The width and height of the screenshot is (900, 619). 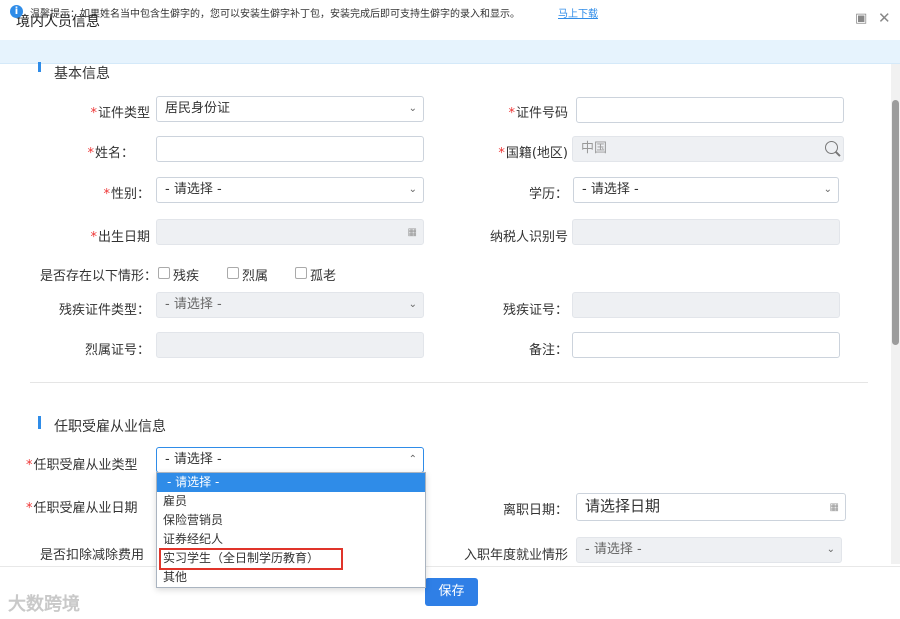 What do you see at coordinates (251, 559) in the screenshot?
I see `highlight-box` at bounding box center [251, 559].